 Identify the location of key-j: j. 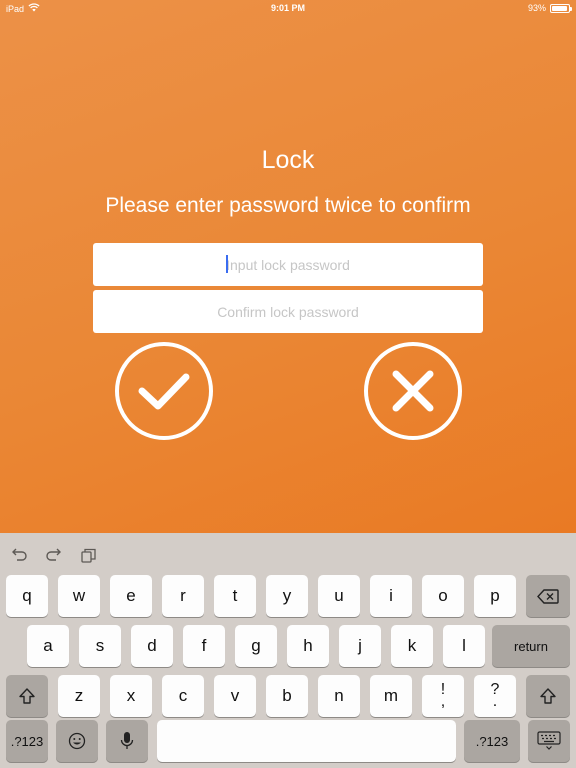
(360, 646).